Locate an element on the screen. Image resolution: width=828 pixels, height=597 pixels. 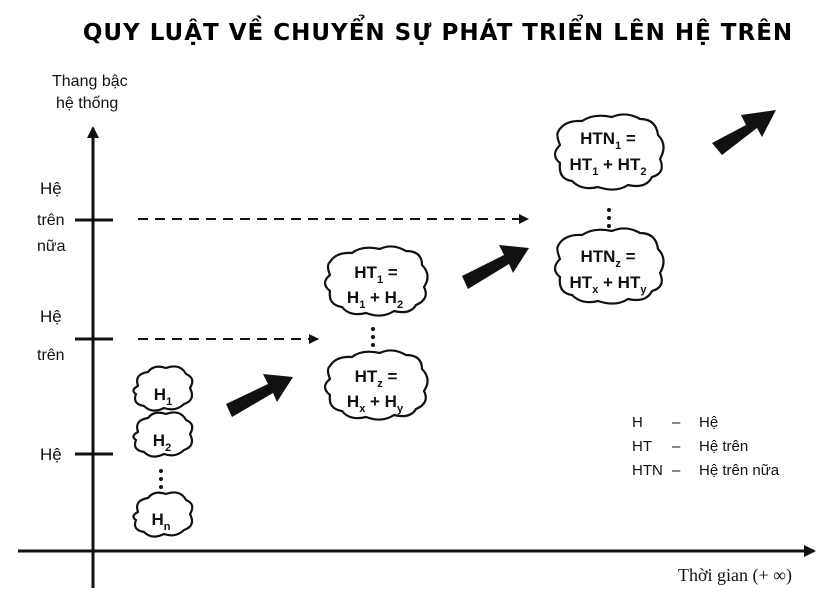
ellipsis-dots-level3 is located at coordinates (609, 218).